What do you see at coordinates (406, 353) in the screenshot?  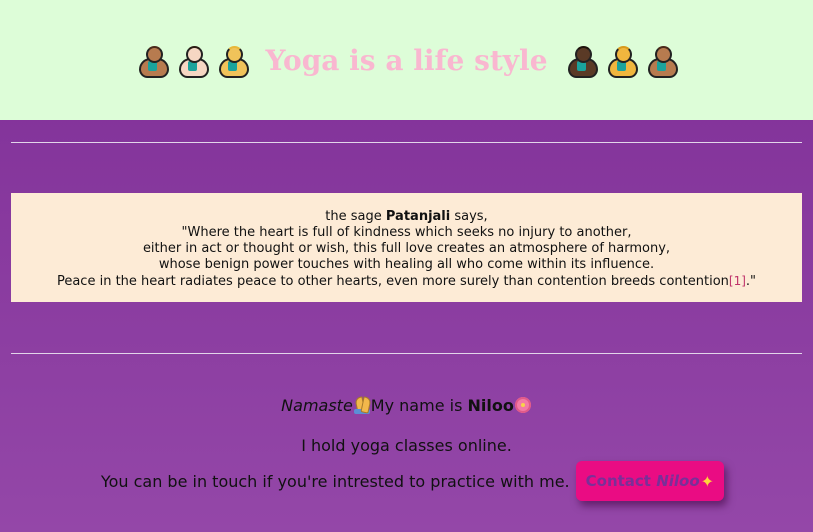 I see `bottom-divider` at bounding box center [406, 353].